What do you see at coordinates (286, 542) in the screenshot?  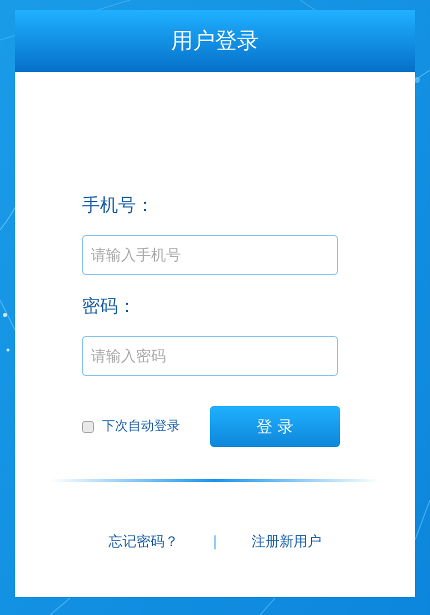 I see `register-link: 注册新用户` at bounding box center [286, 542].